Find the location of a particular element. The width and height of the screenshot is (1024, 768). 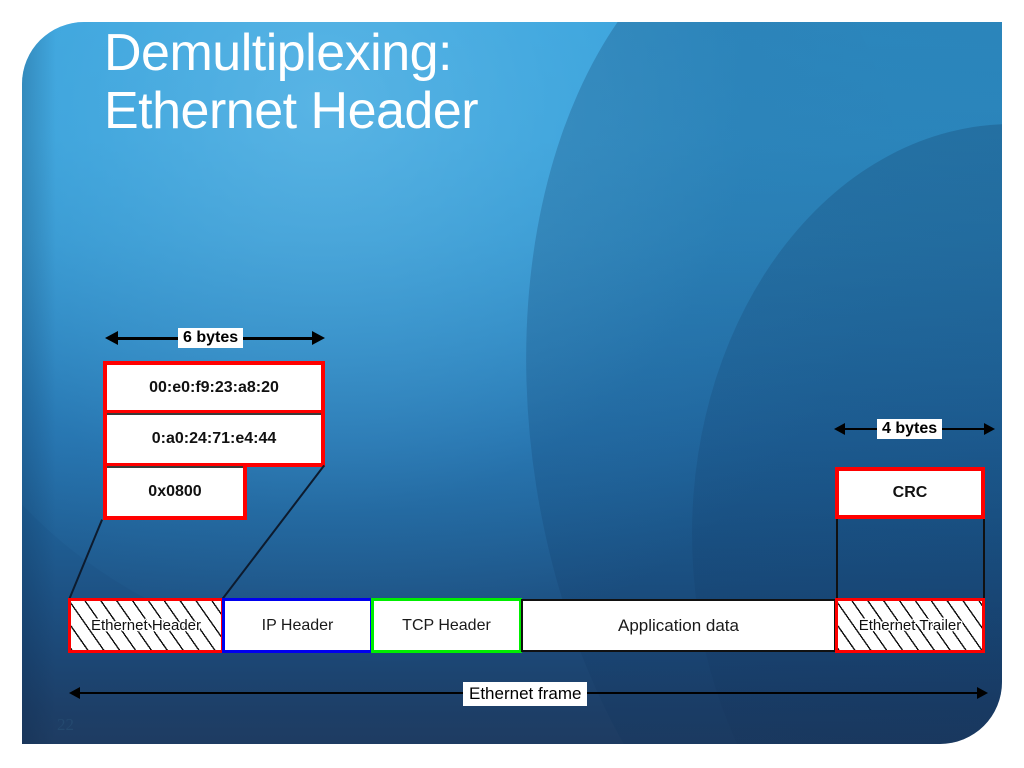

title-overflow-clip: Multiplexing and is located at coordinates (512, 11).